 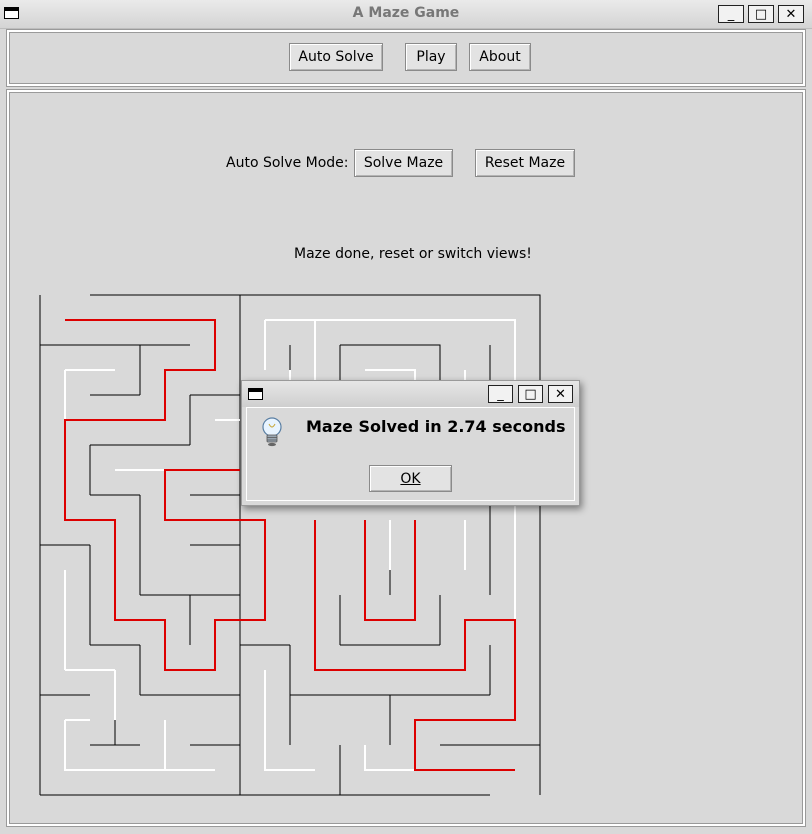 I want to click on ok-button-label: OK, so click(x=410, y=478).